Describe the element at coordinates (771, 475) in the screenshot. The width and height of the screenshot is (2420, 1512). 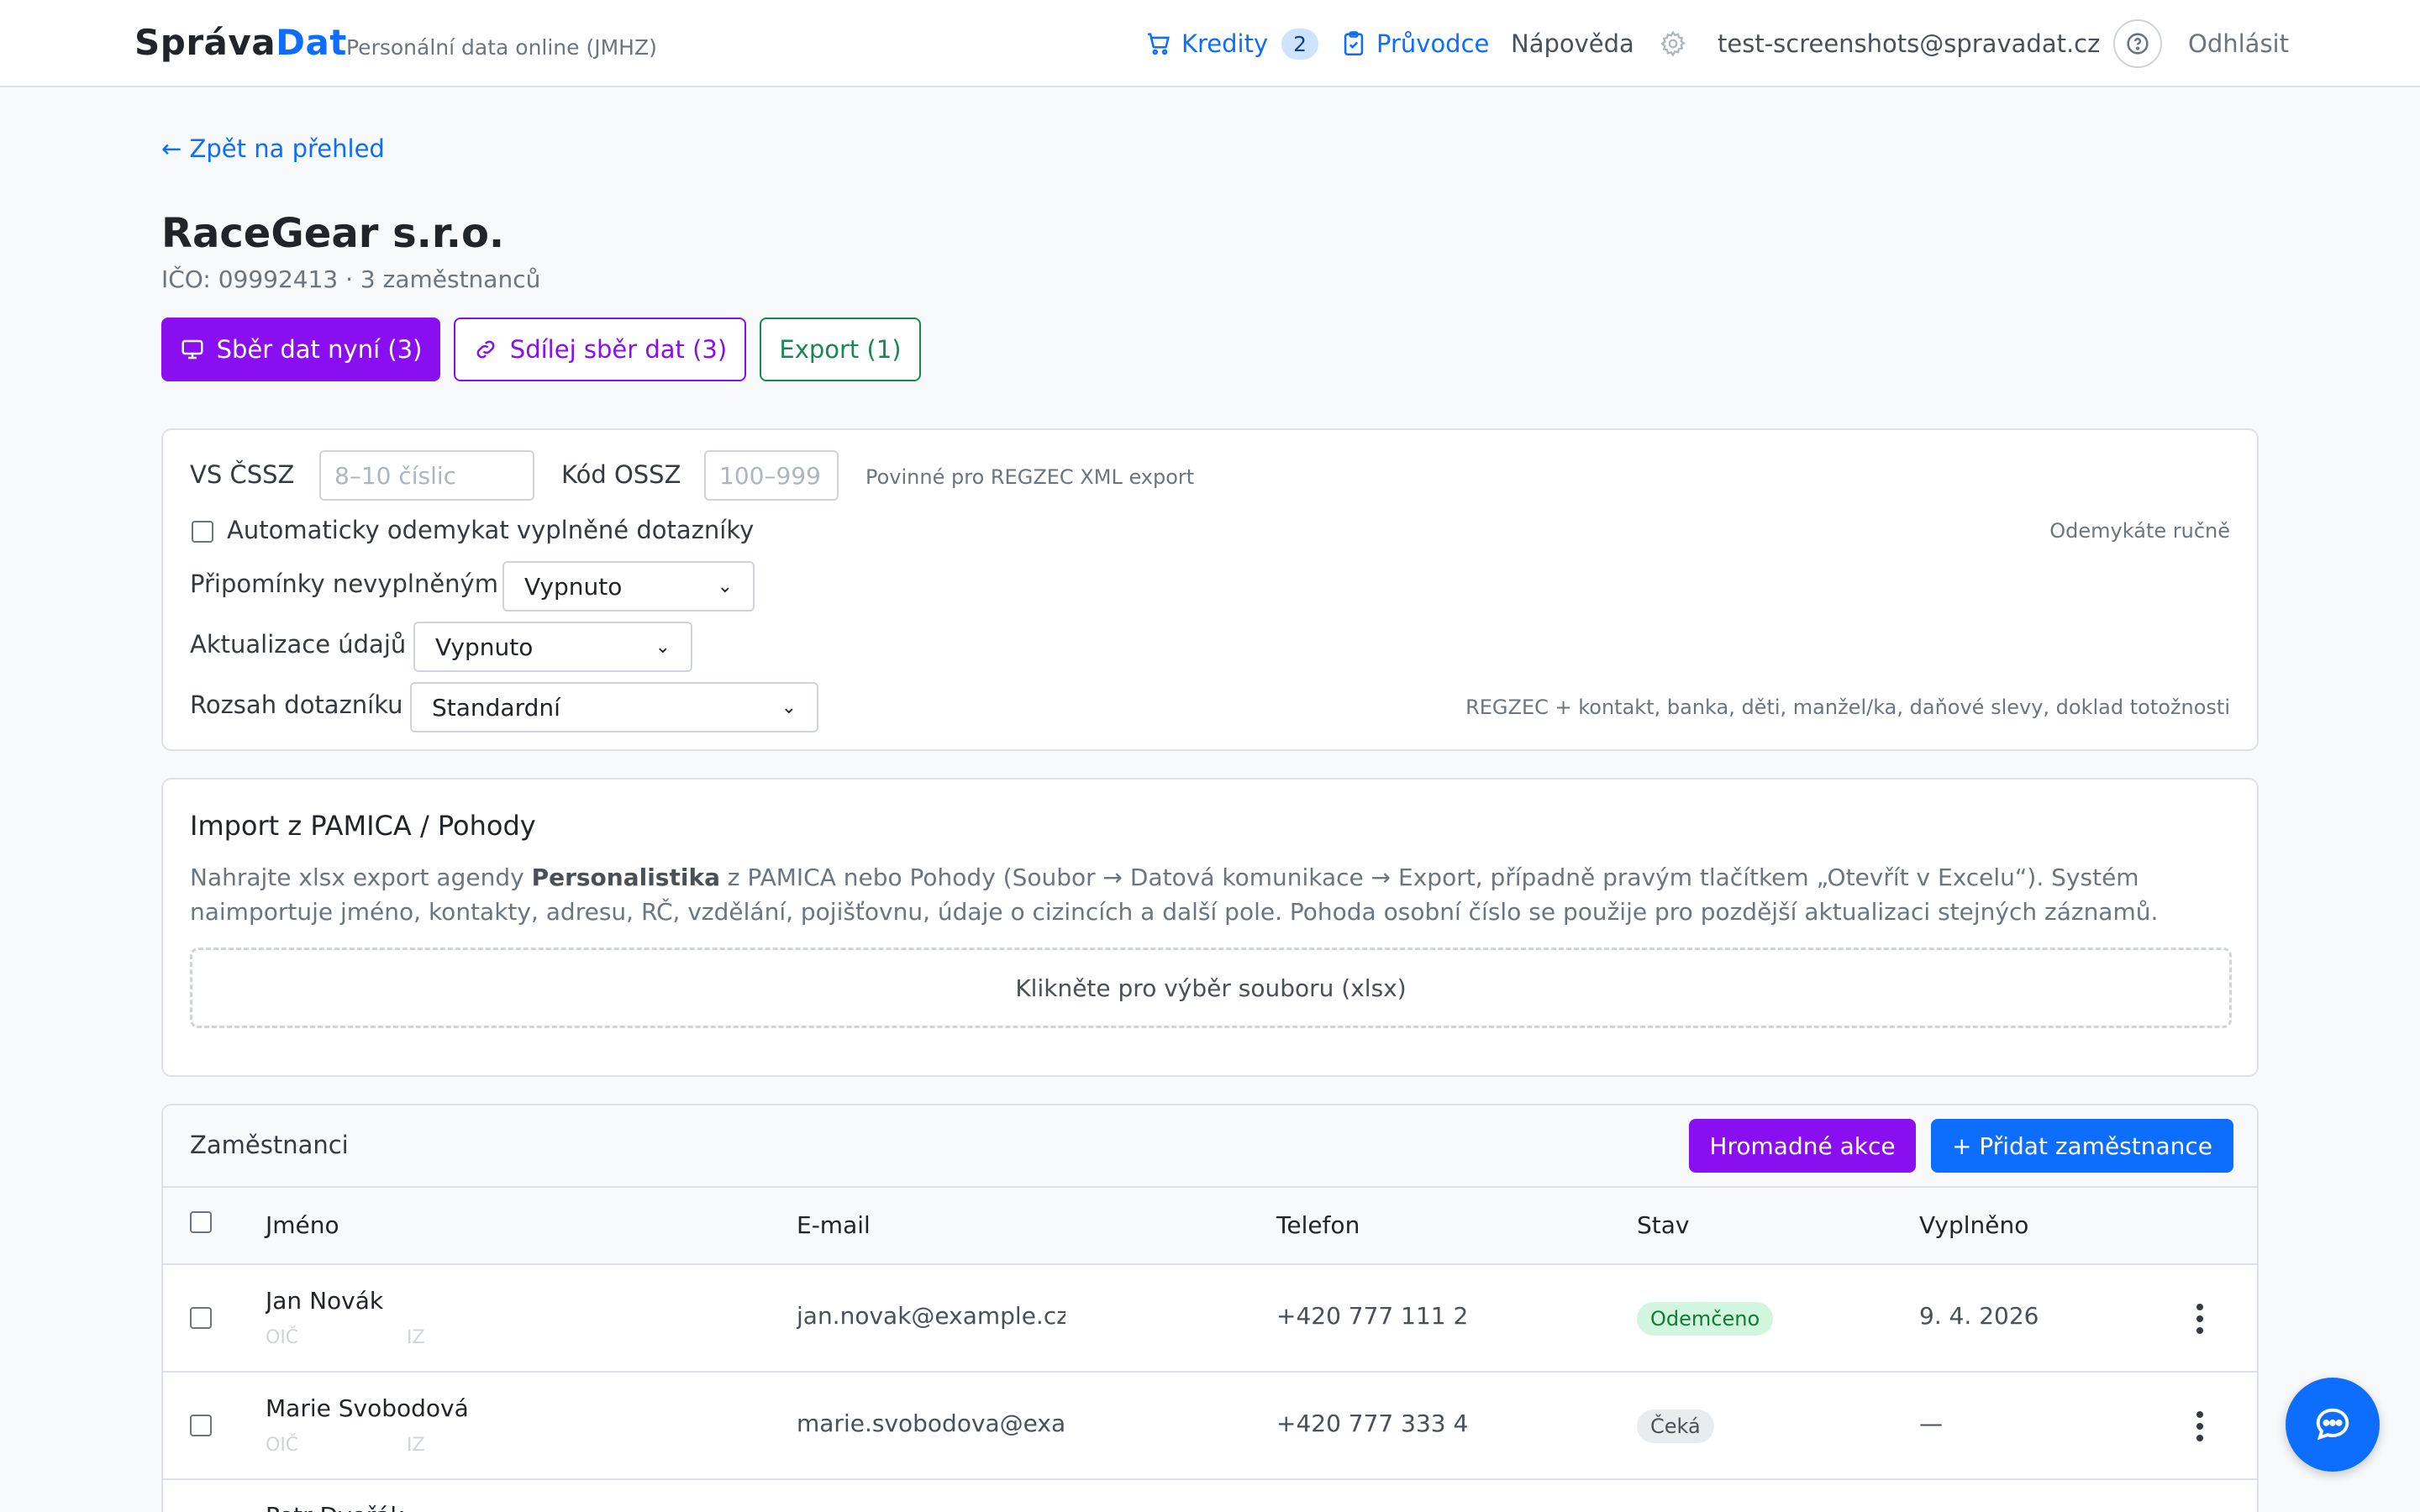
I see `kod-ossz-input: 100–999` at that location.